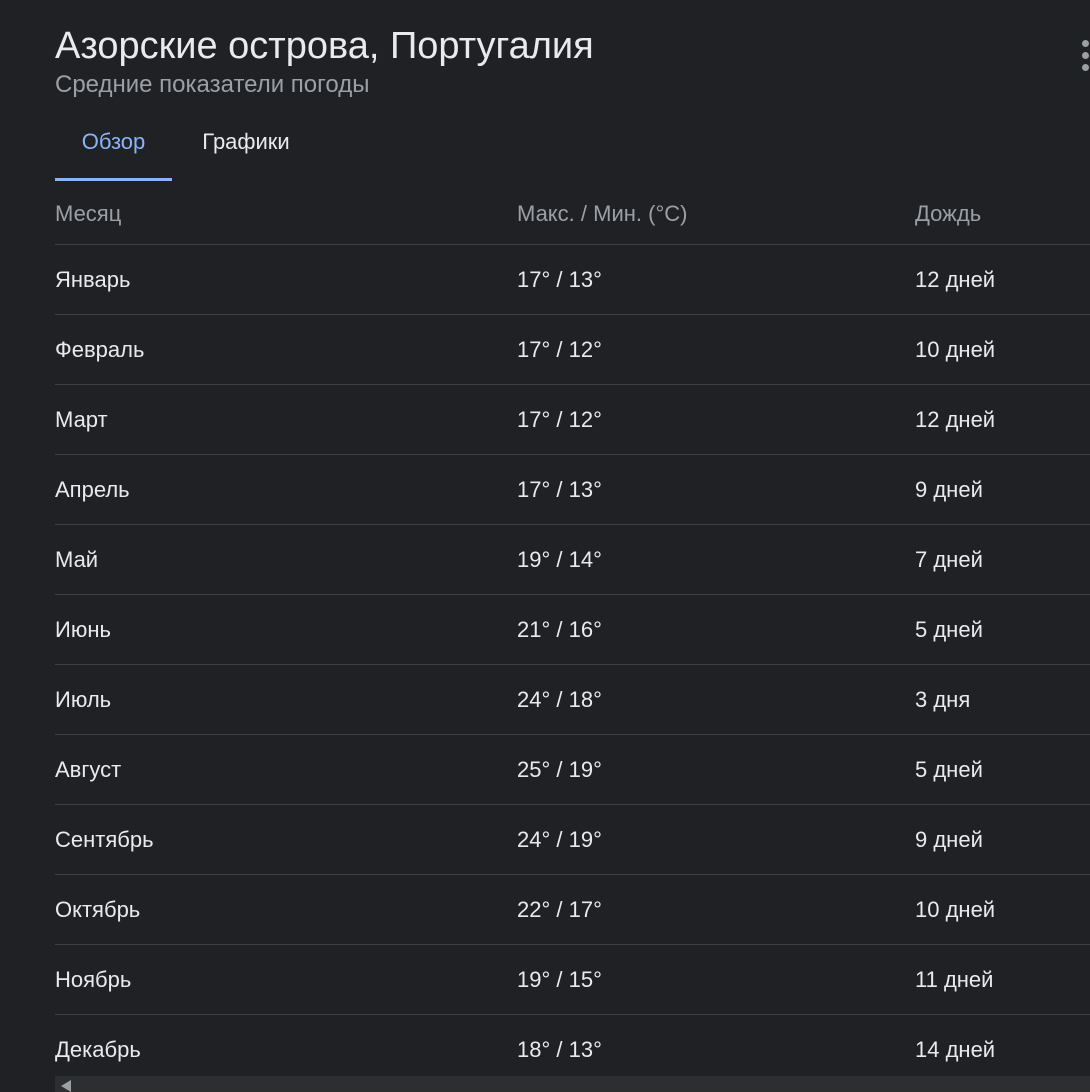 This screenshot has height=1092, width=1090. Describe the element at coordinates (83, 699) in the screenshot. I see `month-cell: Июль` at that location.